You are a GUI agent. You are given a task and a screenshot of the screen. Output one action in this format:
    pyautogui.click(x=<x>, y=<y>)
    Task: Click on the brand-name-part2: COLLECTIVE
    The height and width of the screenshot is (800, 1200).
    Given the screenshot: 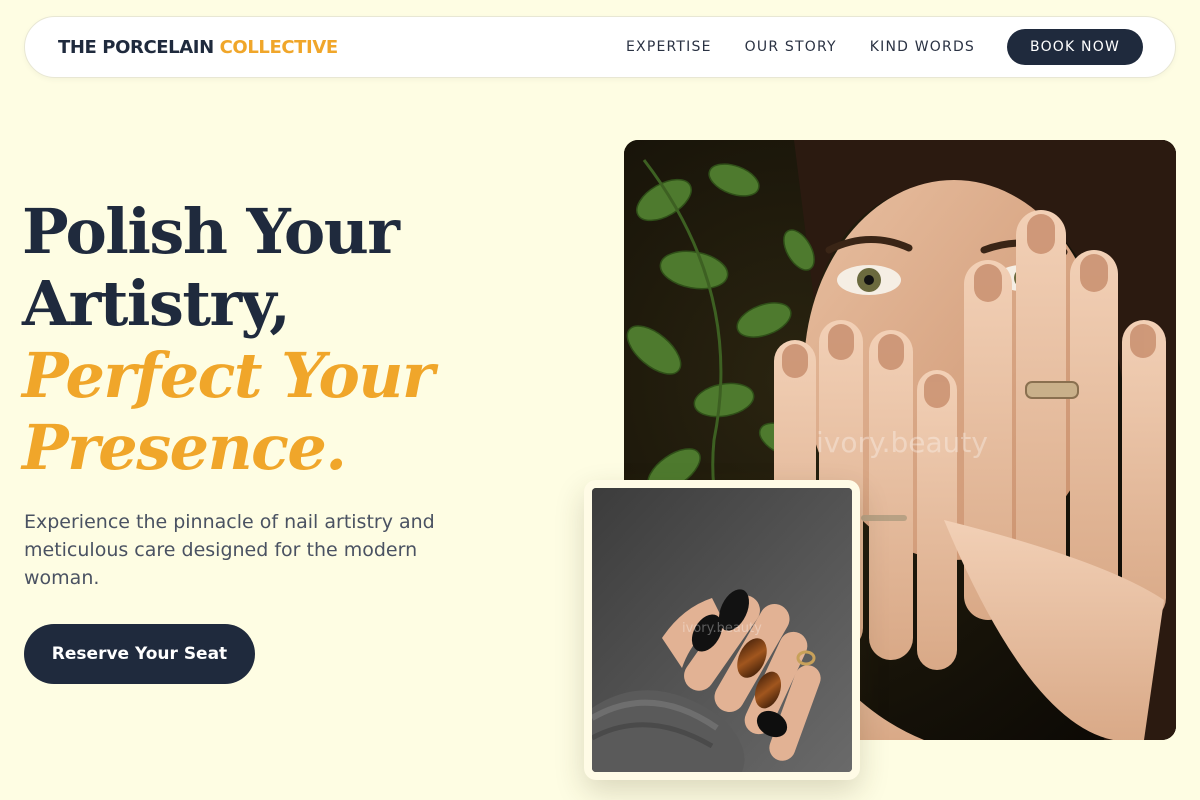 What is the action you would take?
    pyautogui.click(x=279, y=47)
    